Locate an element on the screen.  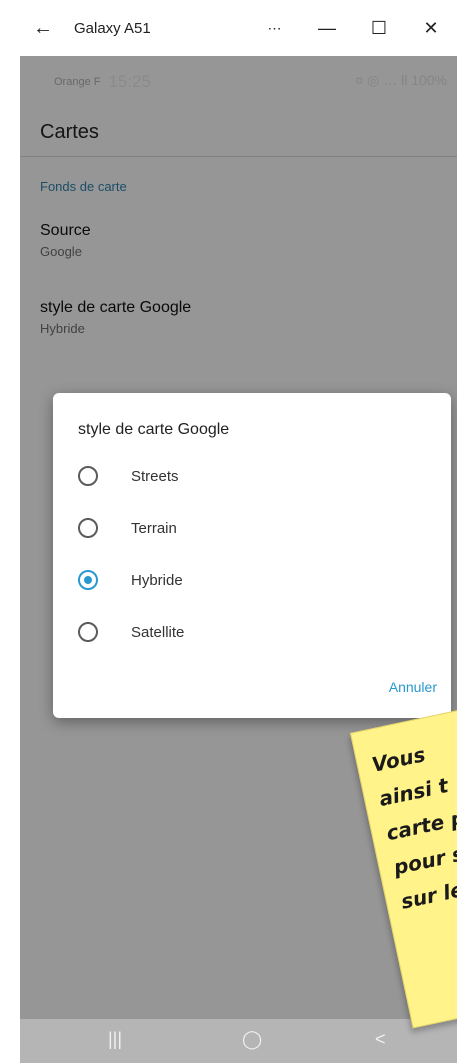
option-label: Hybride is located at coordinates (157, 580).